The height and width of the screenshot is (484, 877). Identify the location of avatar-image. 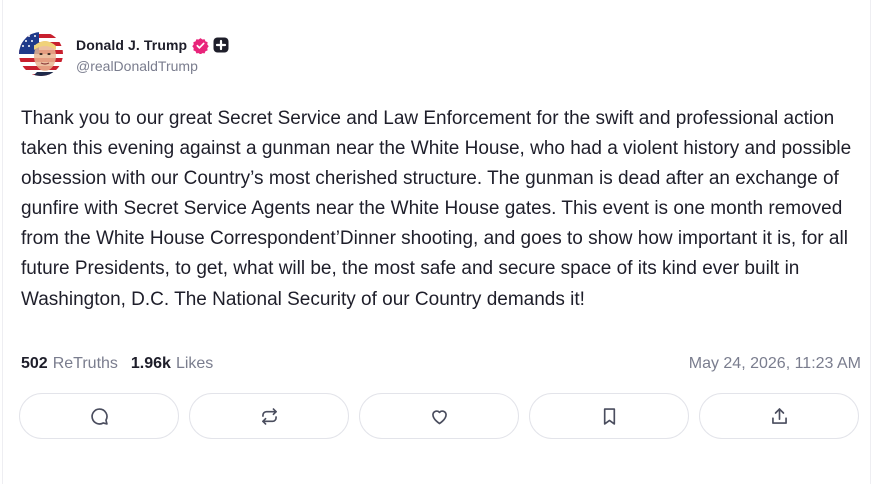
(41, 54).